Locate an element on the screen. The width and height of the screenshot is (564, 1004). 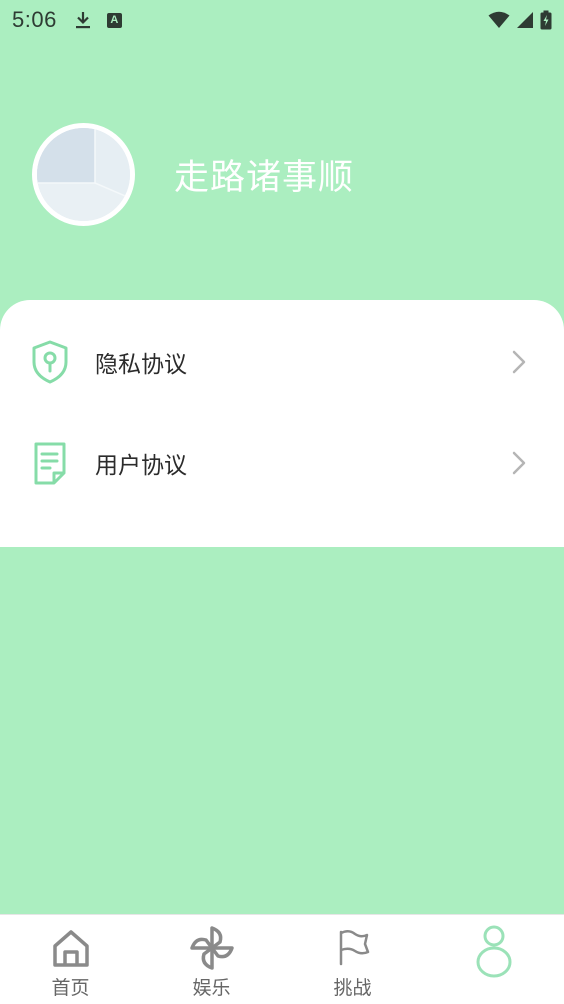
avatar-image is located at coordinates (83, 174).